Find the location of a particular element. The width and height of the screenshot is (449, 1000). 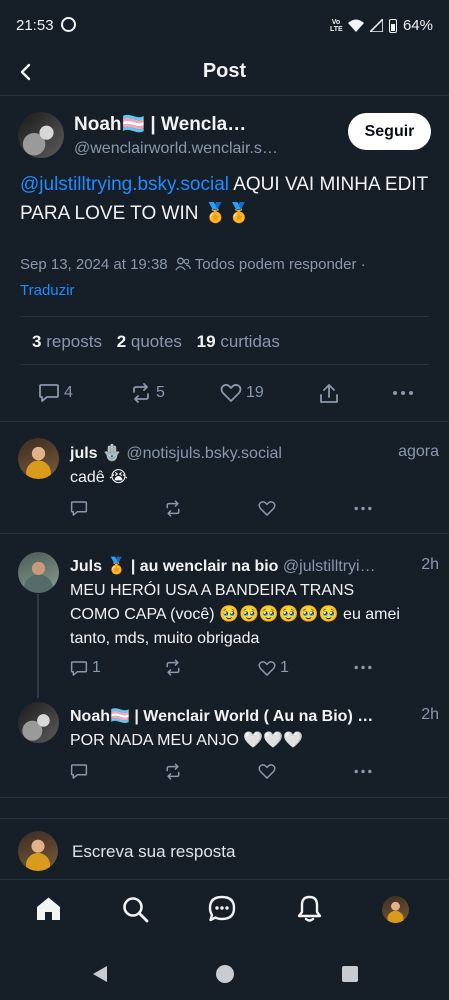

reply-text: POR NADA MEU ANJO 🤍🤍🤍 is located at coordinates (187, 740).